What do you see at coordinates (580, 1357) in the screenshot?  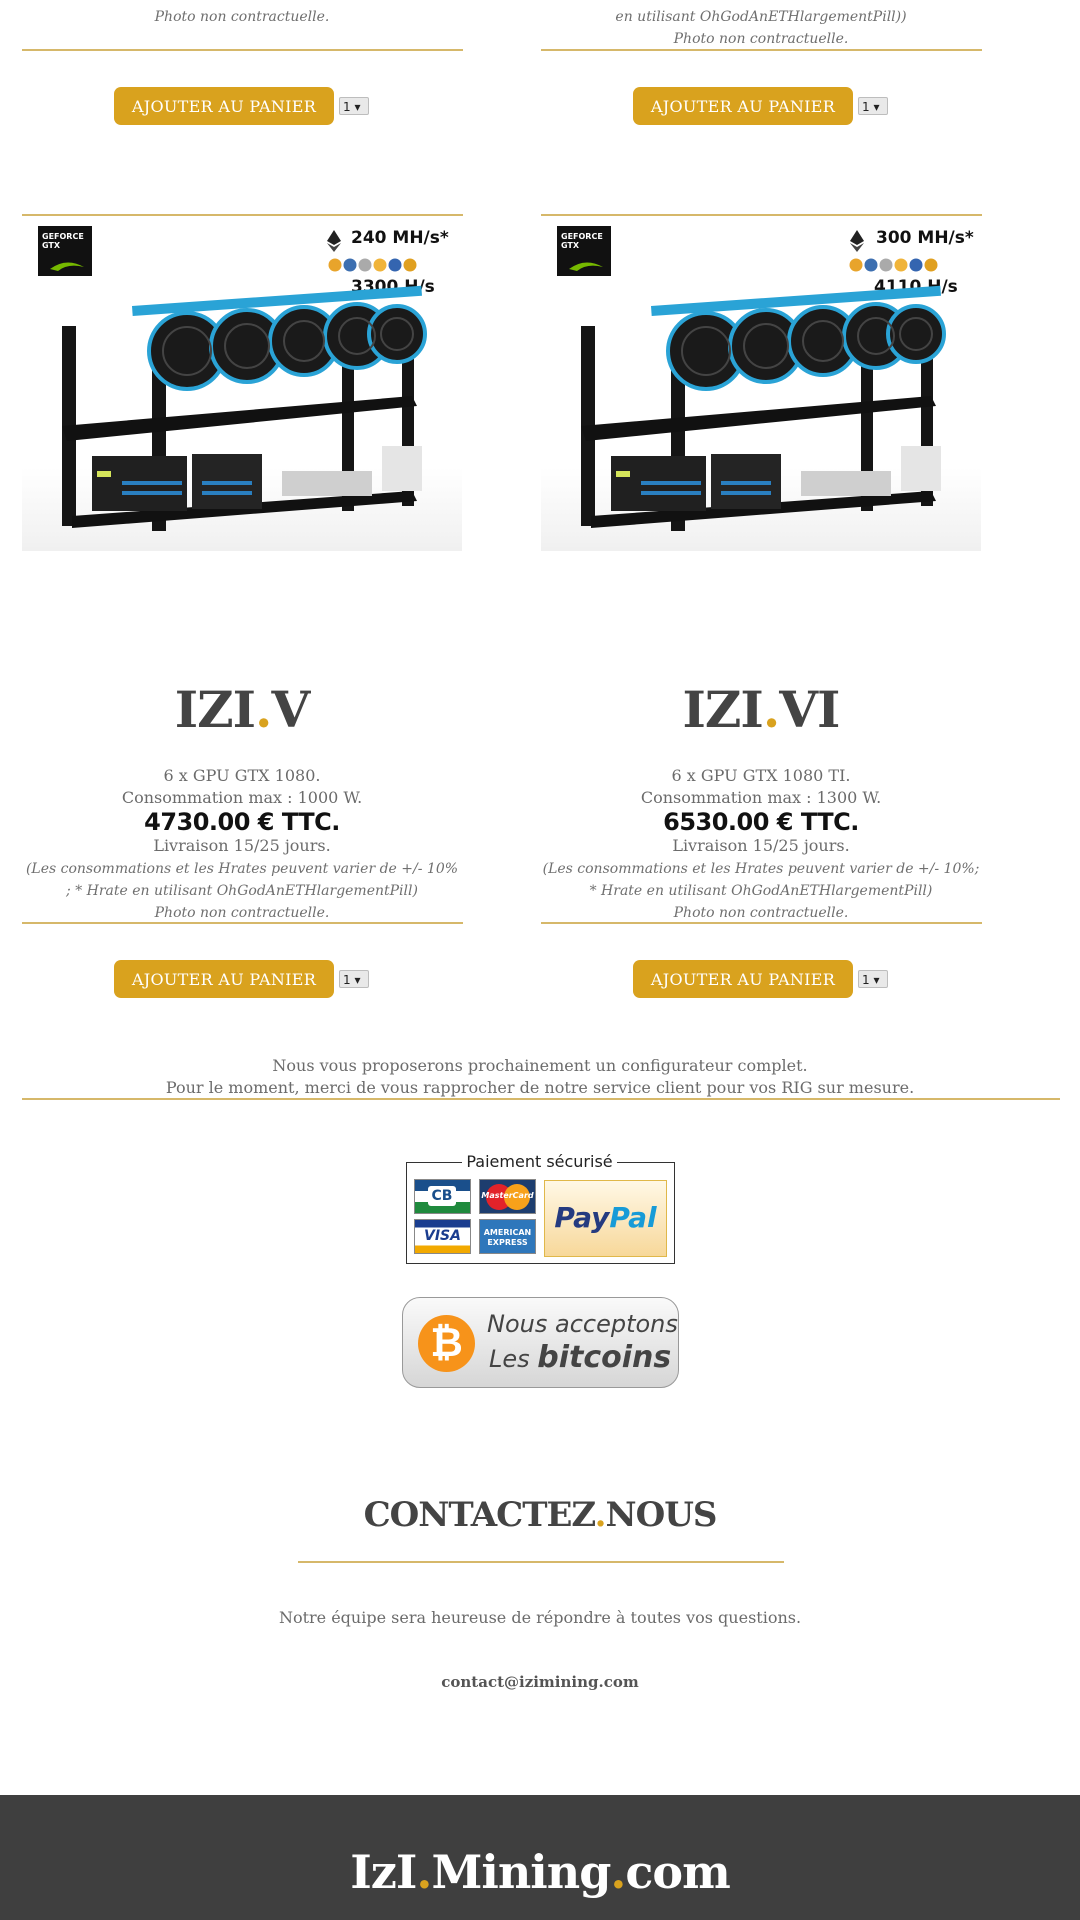 I see `bitcoin-line-2: Les bitcoins` at bounding box center [580, 1357].